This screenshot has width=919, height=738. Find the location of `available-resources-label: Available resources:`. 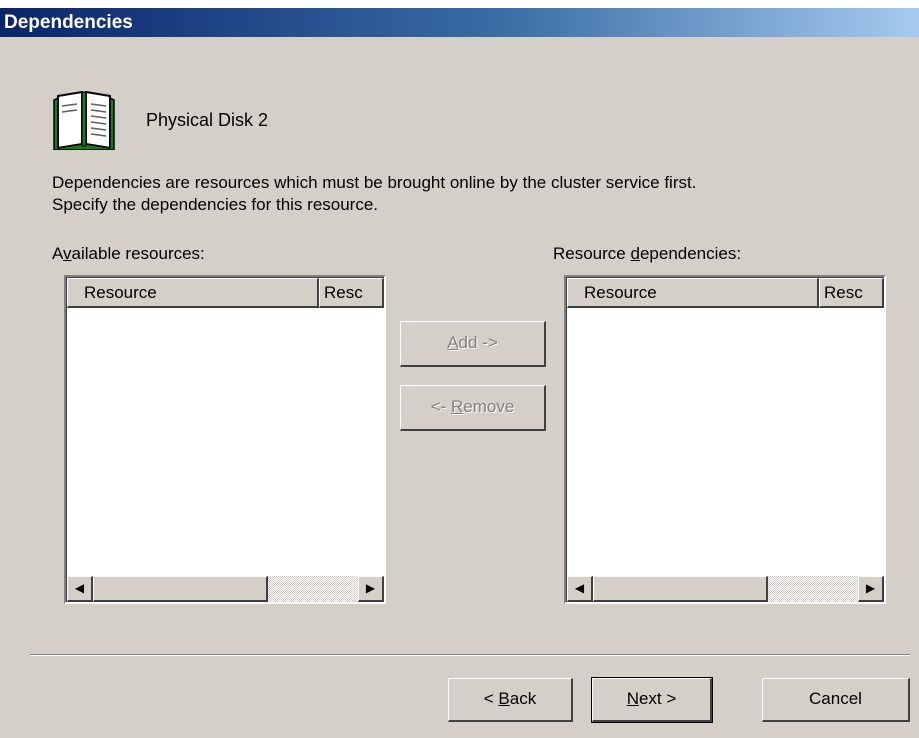

available-resources-label: Available resources: is located at coordinates (128, 254).